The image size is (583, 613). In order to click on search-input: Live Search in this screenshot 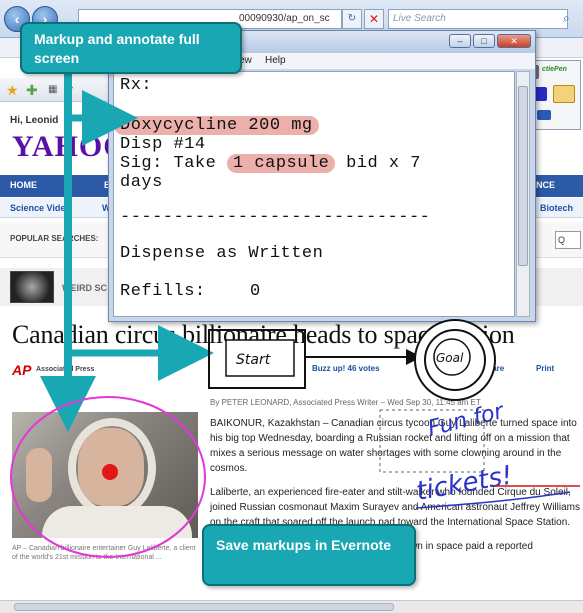, I will do `click(478, 19)`.